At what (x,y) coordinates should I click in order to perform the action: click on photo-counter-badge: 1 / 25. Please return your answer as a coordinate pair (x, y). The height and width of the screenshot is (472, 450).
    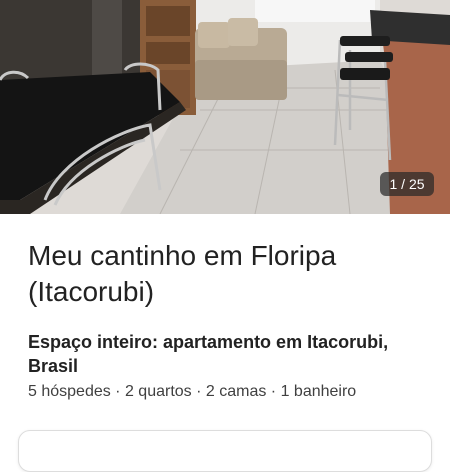
    Looking at the image, I should click on (407, 184).